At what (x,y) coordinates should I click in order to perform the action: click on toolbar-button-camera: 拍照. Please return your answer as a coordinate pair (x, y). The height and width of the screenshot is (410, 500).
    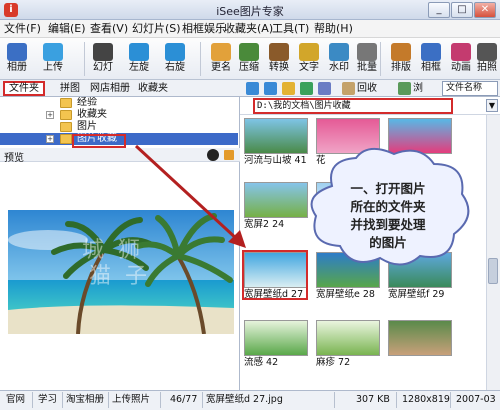
    Looking at the image, I should click on (487, 60).